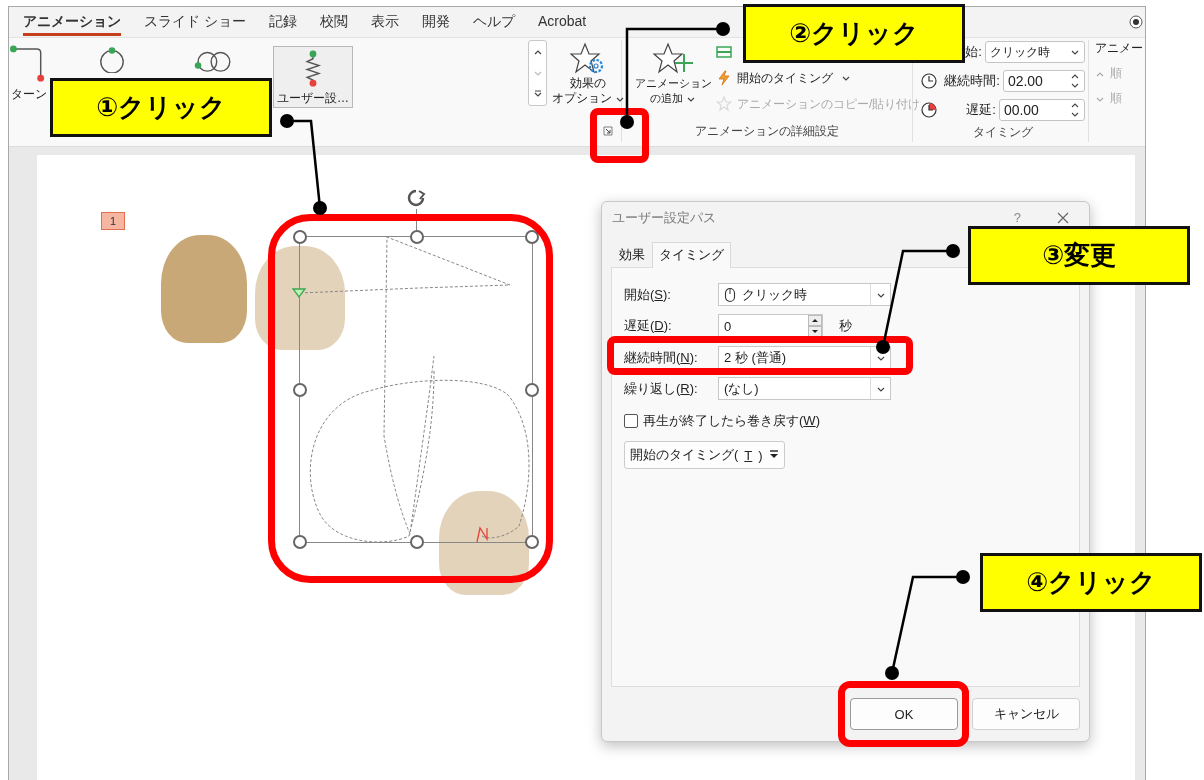 The width and height of the screenshot is (1204, 780). I want to click on field-label: 継続時間(N):, so click(661, 357).